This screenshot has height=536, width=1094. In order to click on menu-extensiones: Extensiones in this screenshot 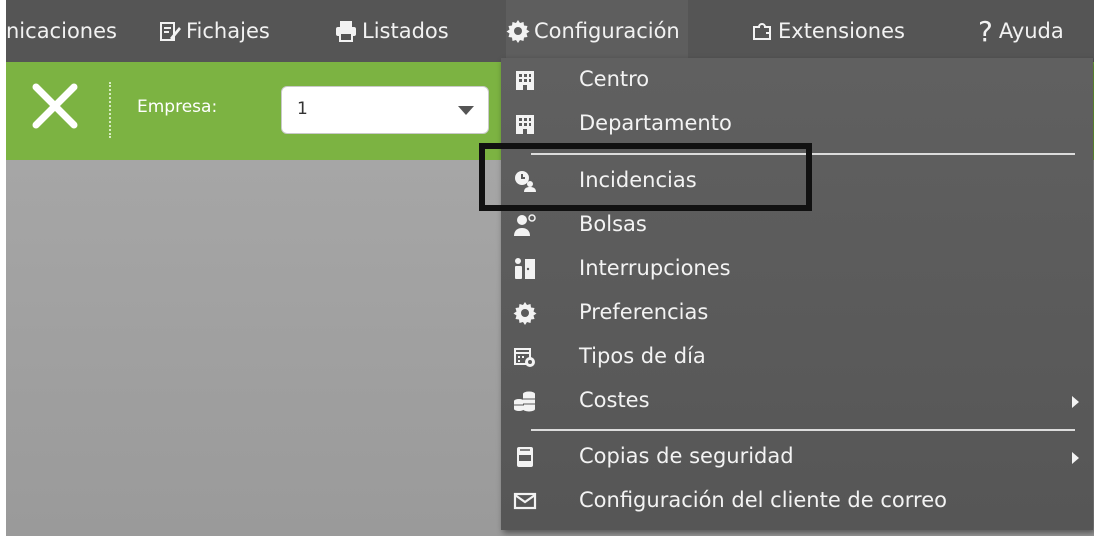, I will do `click(827, 31)`.